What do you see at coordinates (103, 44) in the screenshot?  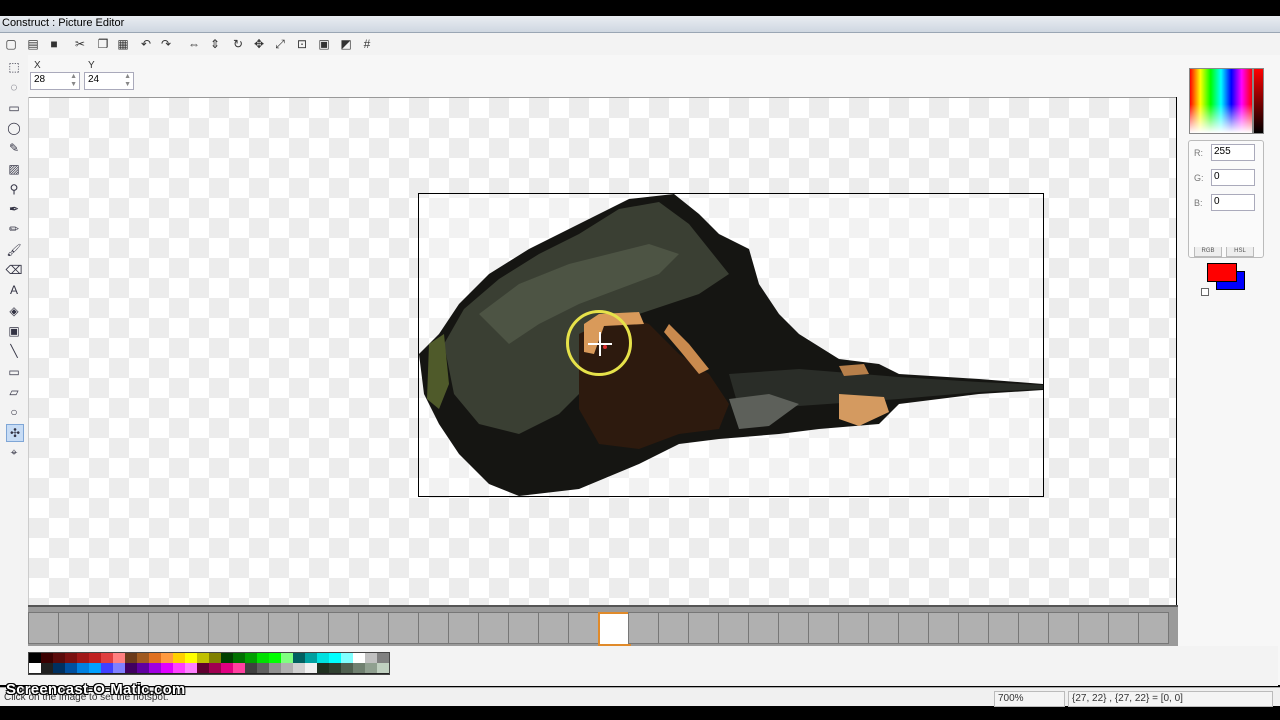 I see `copy-icon: ❐` at bounding box center [103, 44].